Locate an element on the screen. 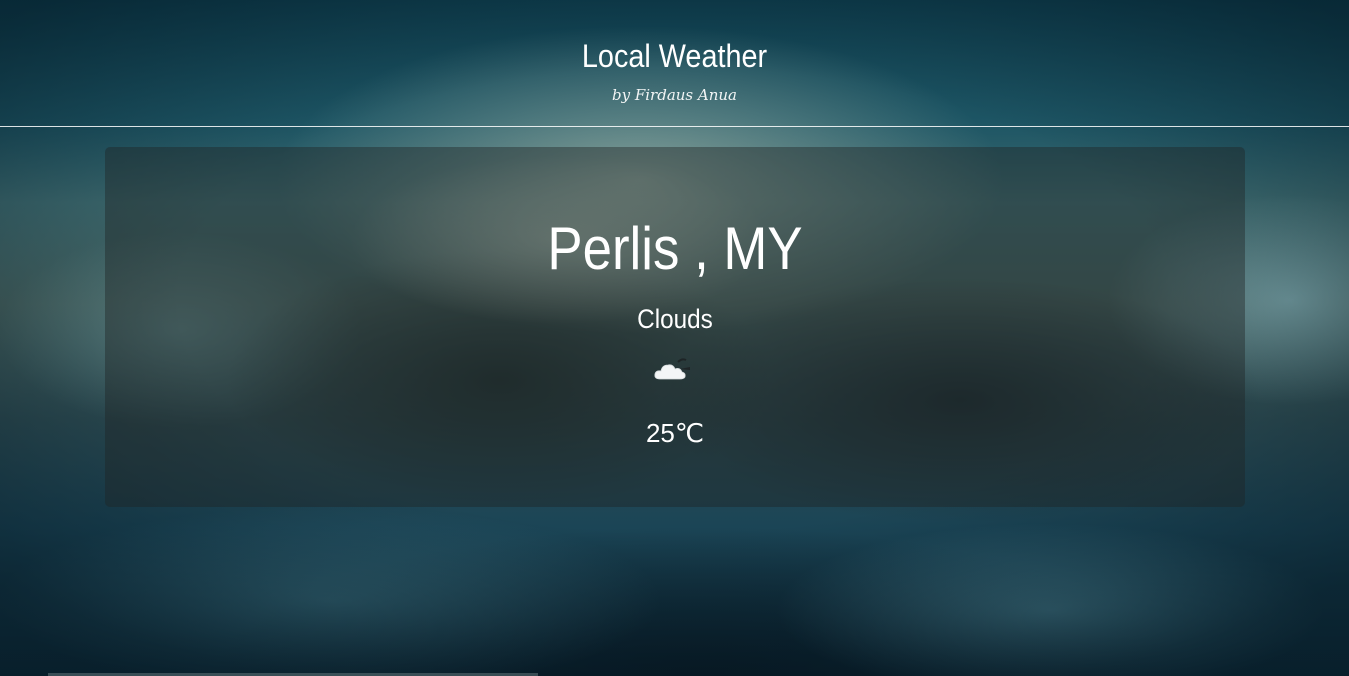  header-divider is located at coordinates (674, 126).